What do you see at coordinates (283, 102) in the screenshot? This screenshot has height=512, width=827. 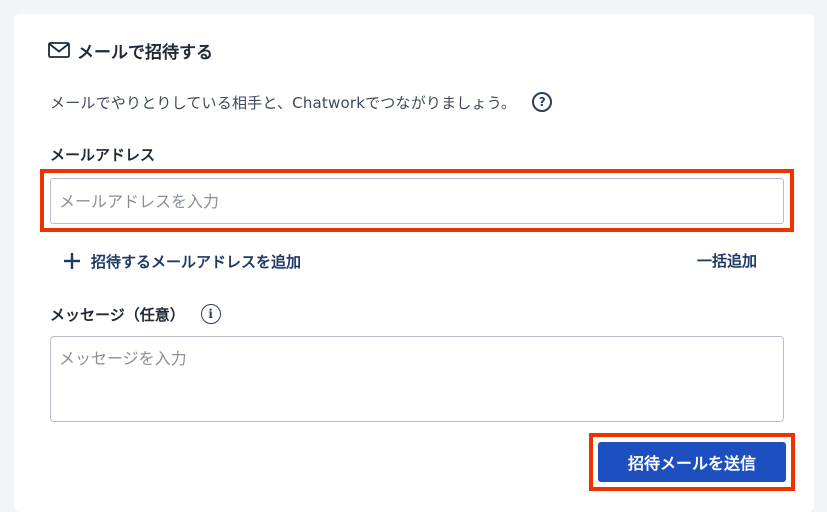 I see `description-text: メールでやりとりしている相手と、Chatworkでつながりましょう。` at bounding box center [283, 102].